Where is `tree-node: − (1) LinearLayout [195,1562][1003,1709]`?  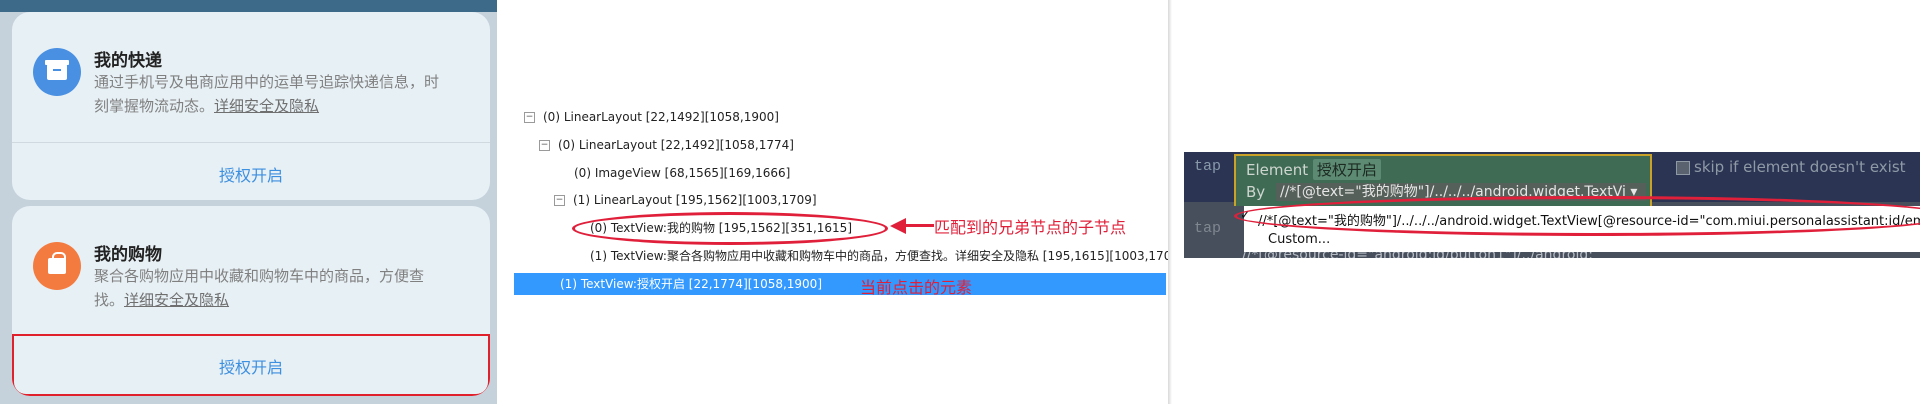 tree-node: − (1) LinearLayout [195,1562][1003,1709] is located at coordinates (685, 200).